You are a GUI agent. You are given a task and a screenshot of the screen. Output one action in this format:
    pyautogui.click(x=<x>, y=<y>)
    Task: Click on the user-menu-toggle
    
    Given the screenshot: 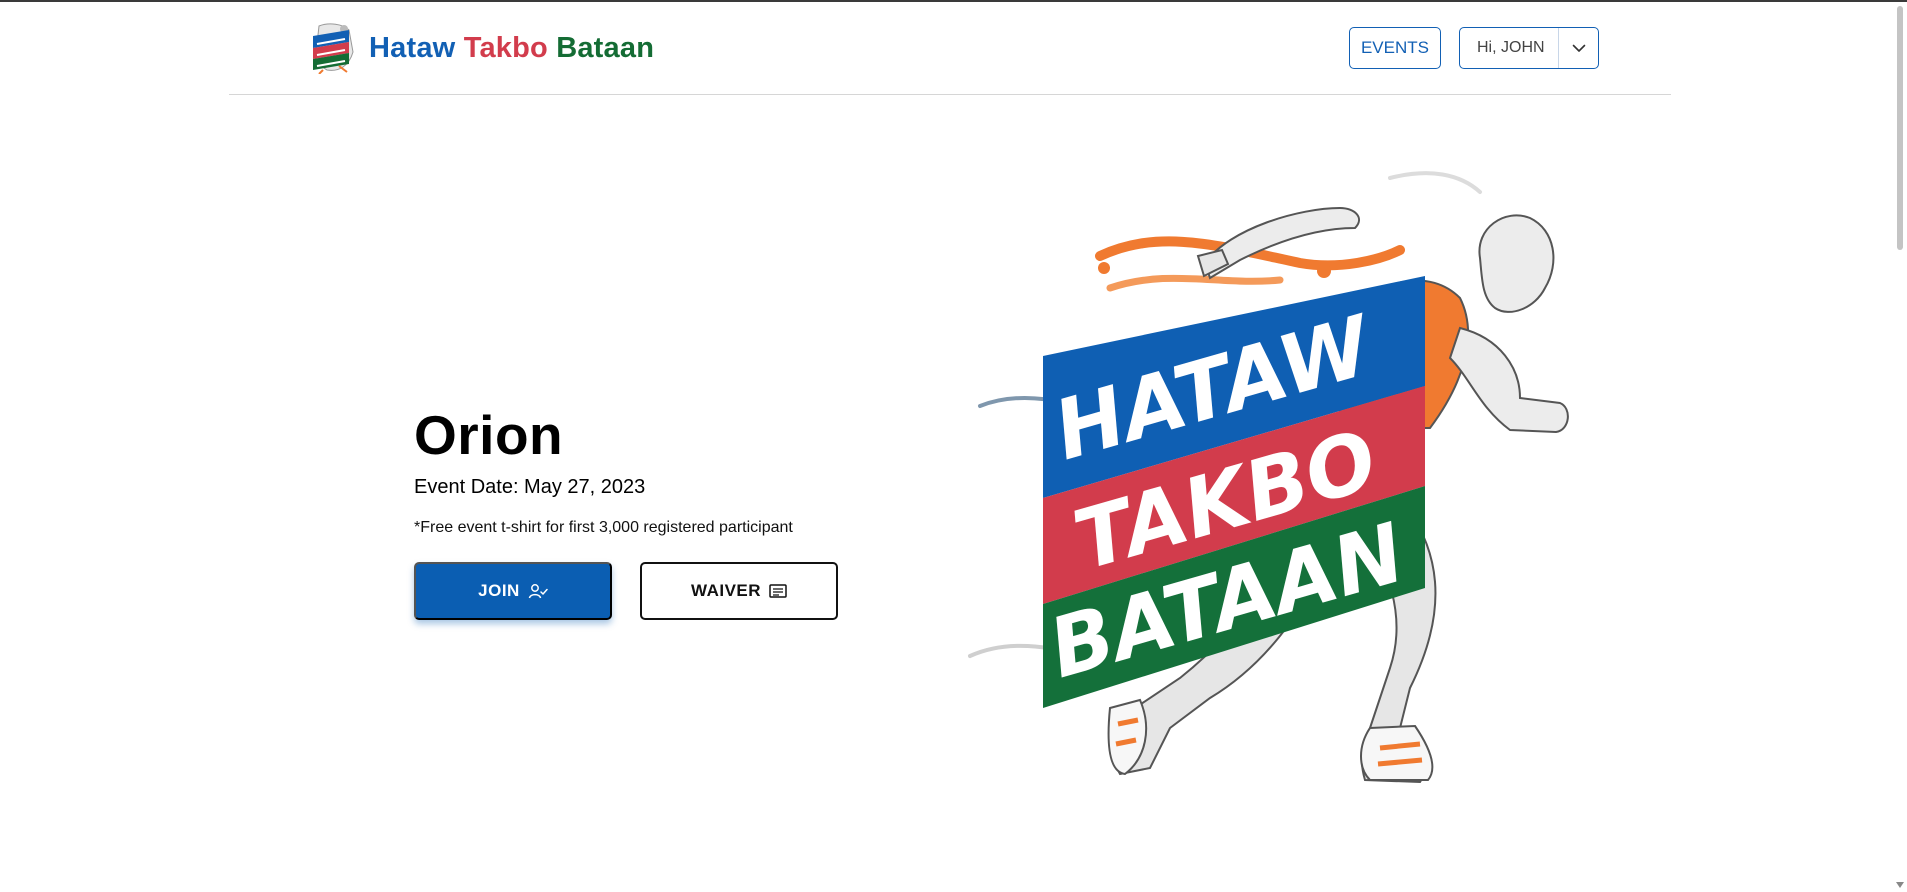 What is the action you would take?
    pyautogui.click(x=1578, y=48)
    